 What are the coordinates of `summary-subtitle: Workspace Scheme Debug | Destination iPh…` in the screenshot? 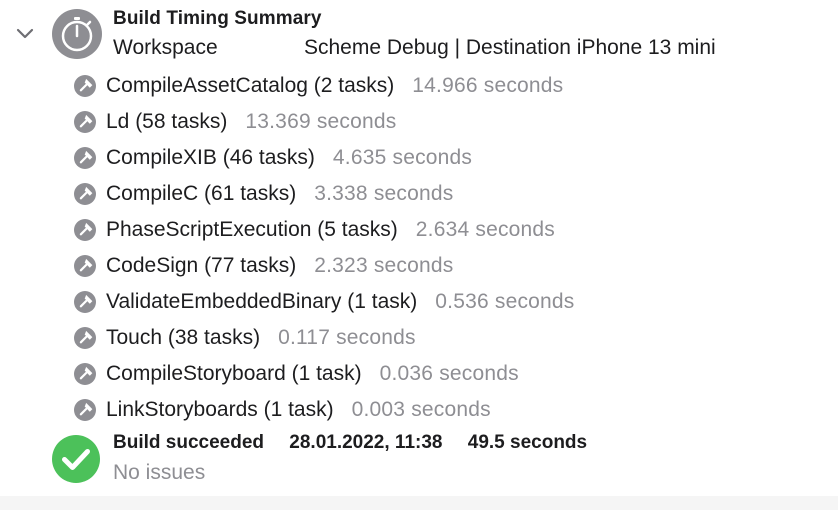 It's located at (414, 48).